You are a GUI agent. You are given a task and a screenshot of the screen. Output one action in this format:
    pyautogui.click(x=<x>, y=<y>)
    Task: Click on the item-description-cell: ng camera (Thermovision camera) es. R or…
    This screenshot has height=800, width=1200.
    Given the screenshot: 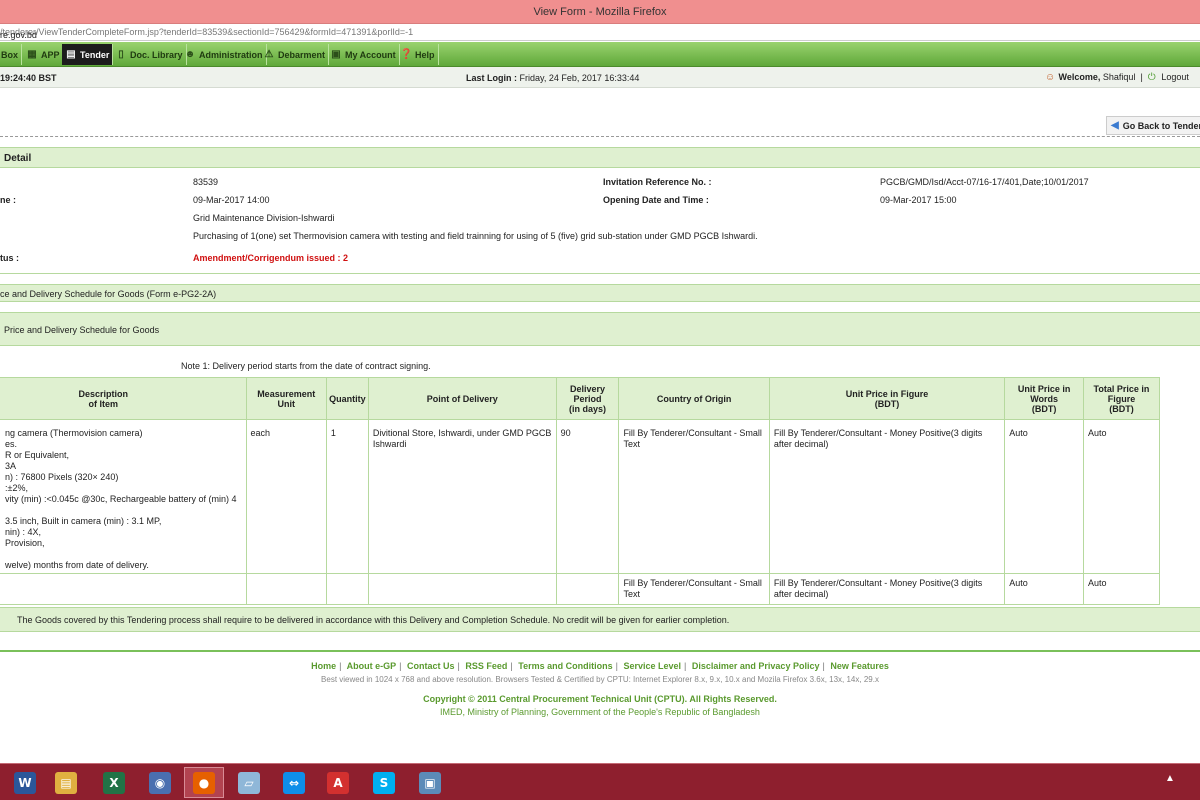 What is the action you would take?
    pyautogui.click(x=123, y=496)
    